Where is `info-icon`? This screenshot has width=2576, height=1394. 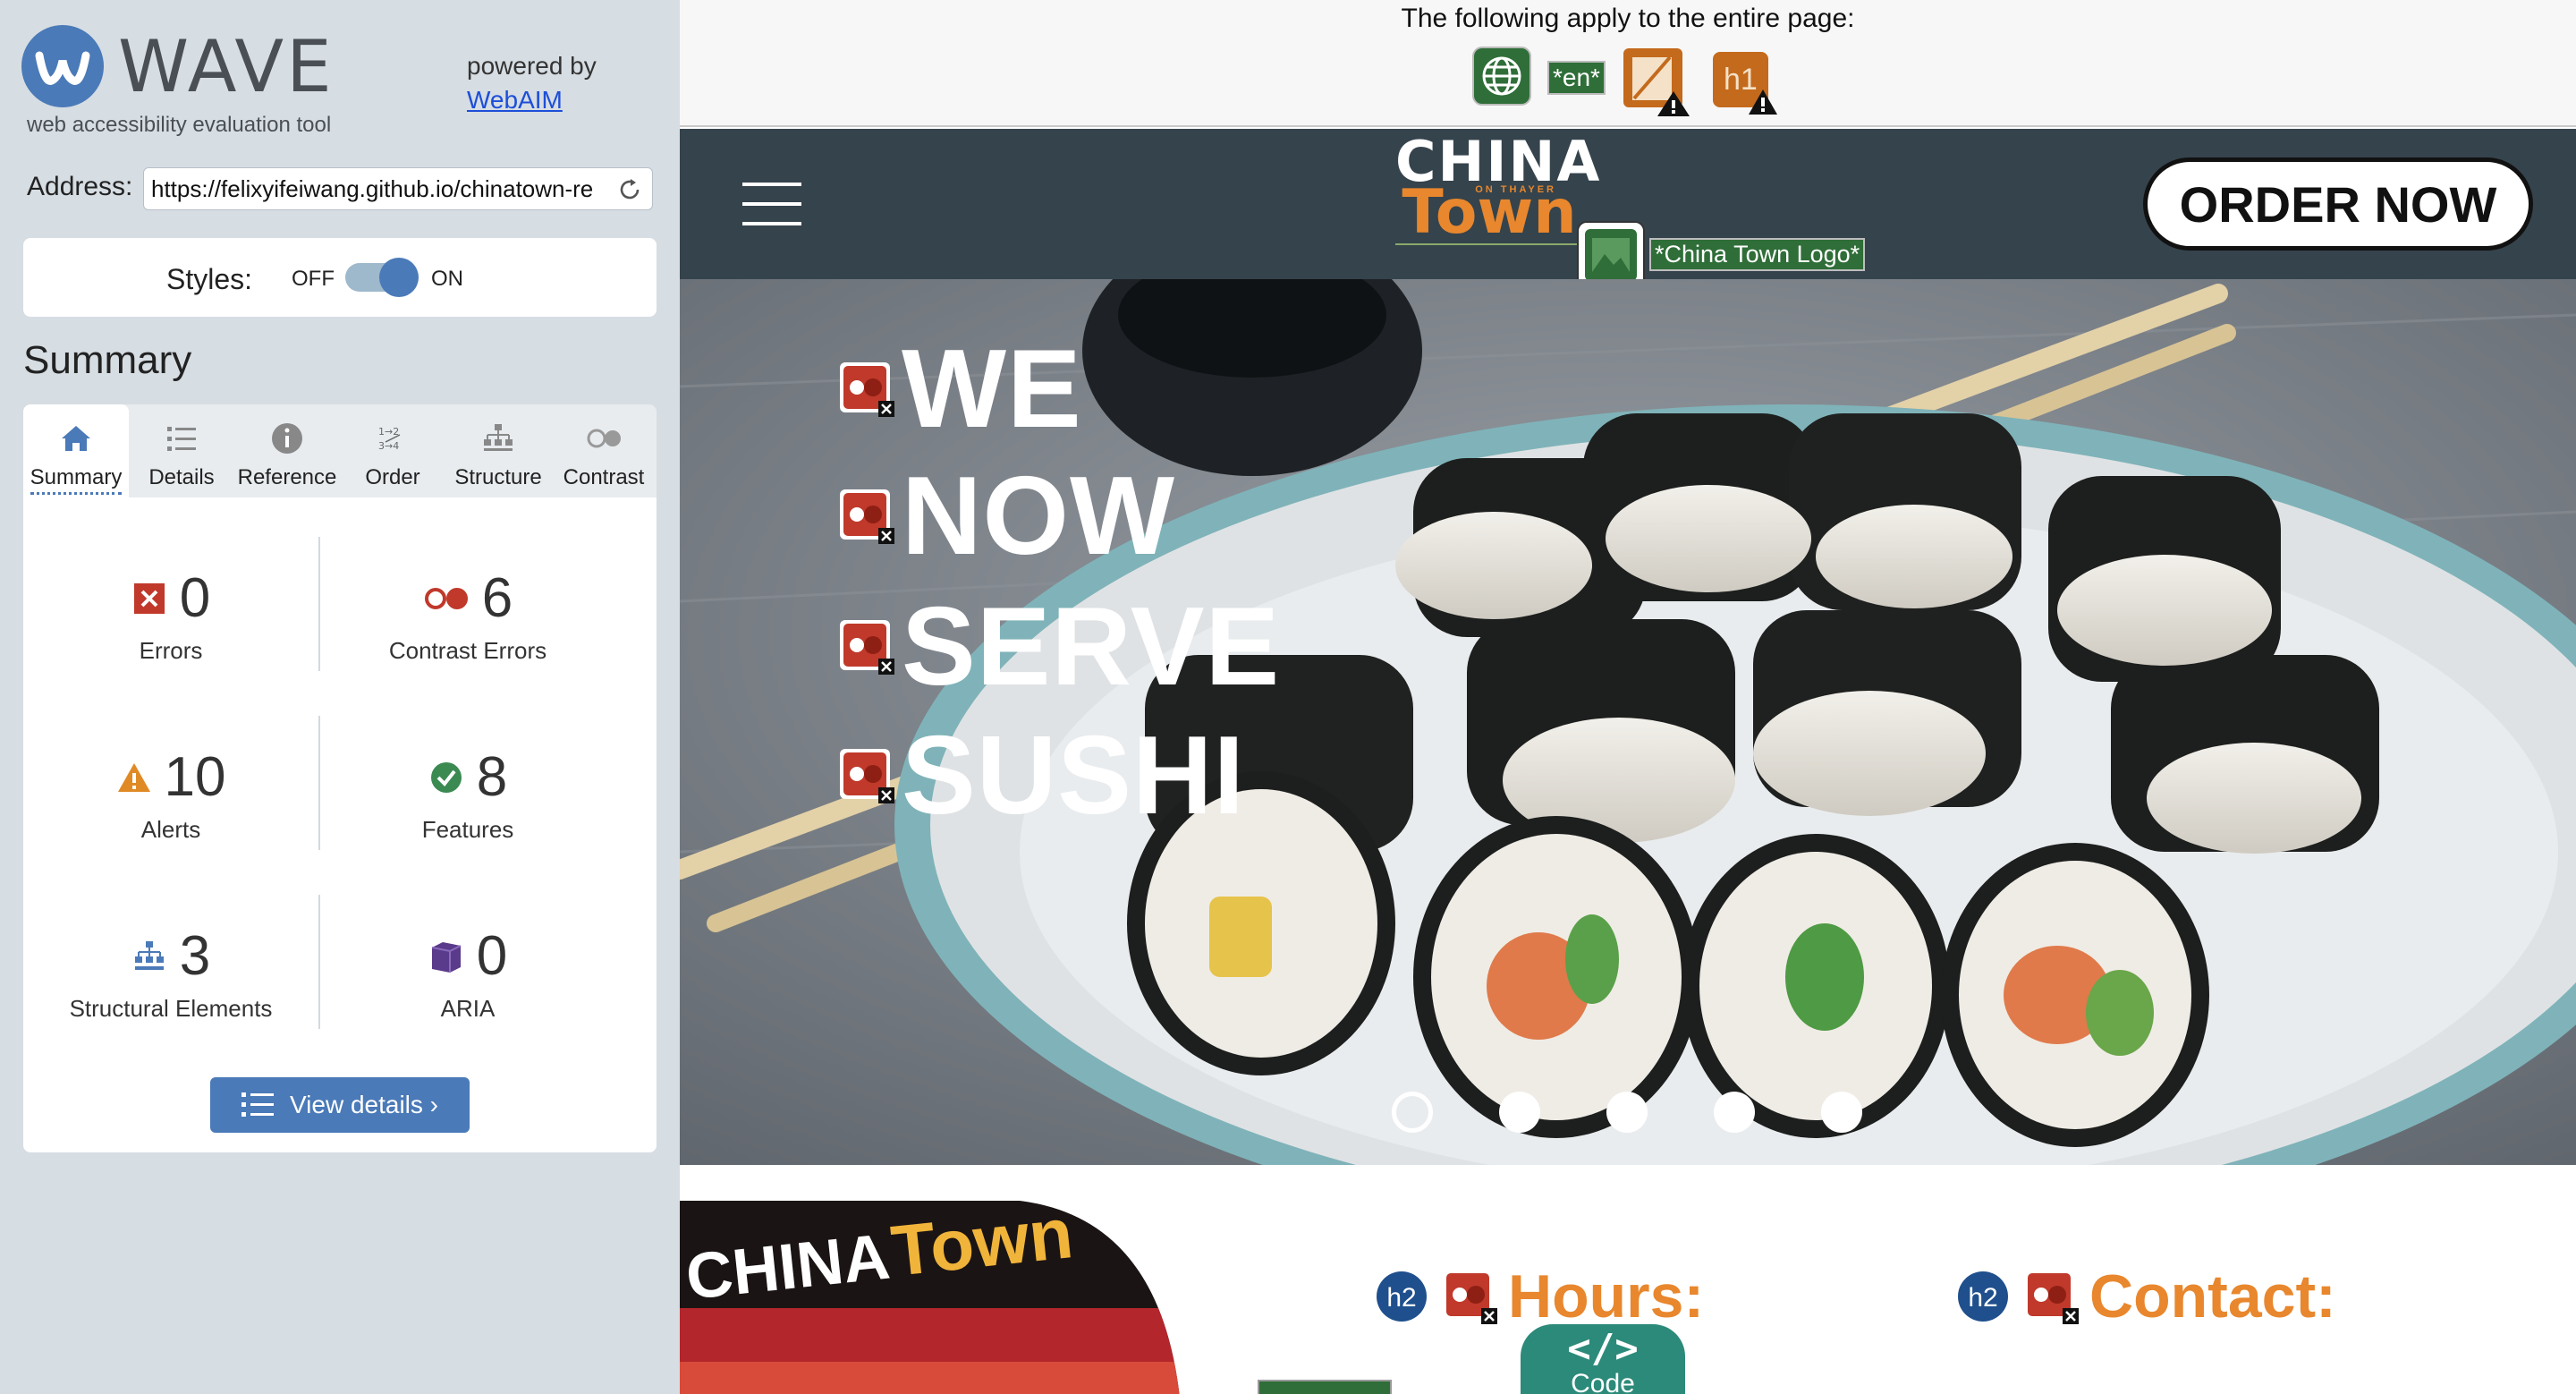
info-icon is located at coordinates (287, 439).